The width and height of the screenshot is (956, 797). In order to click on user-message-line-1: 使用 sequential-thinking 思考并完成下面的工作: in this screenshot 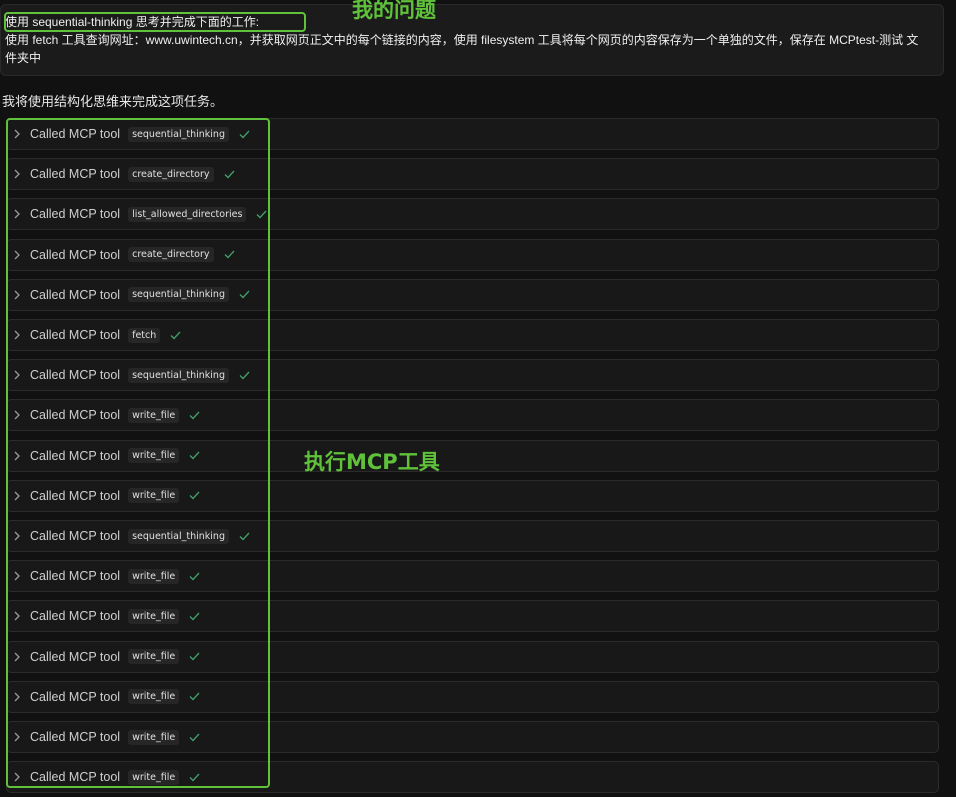, I will do `click(132, 22)`.